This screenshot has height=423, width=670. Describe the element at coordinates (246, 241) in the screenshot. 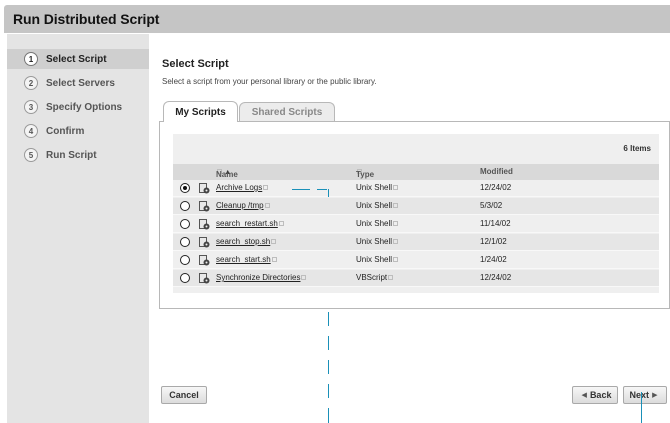

I see `script-name-link: search_stop.sh` at that location.